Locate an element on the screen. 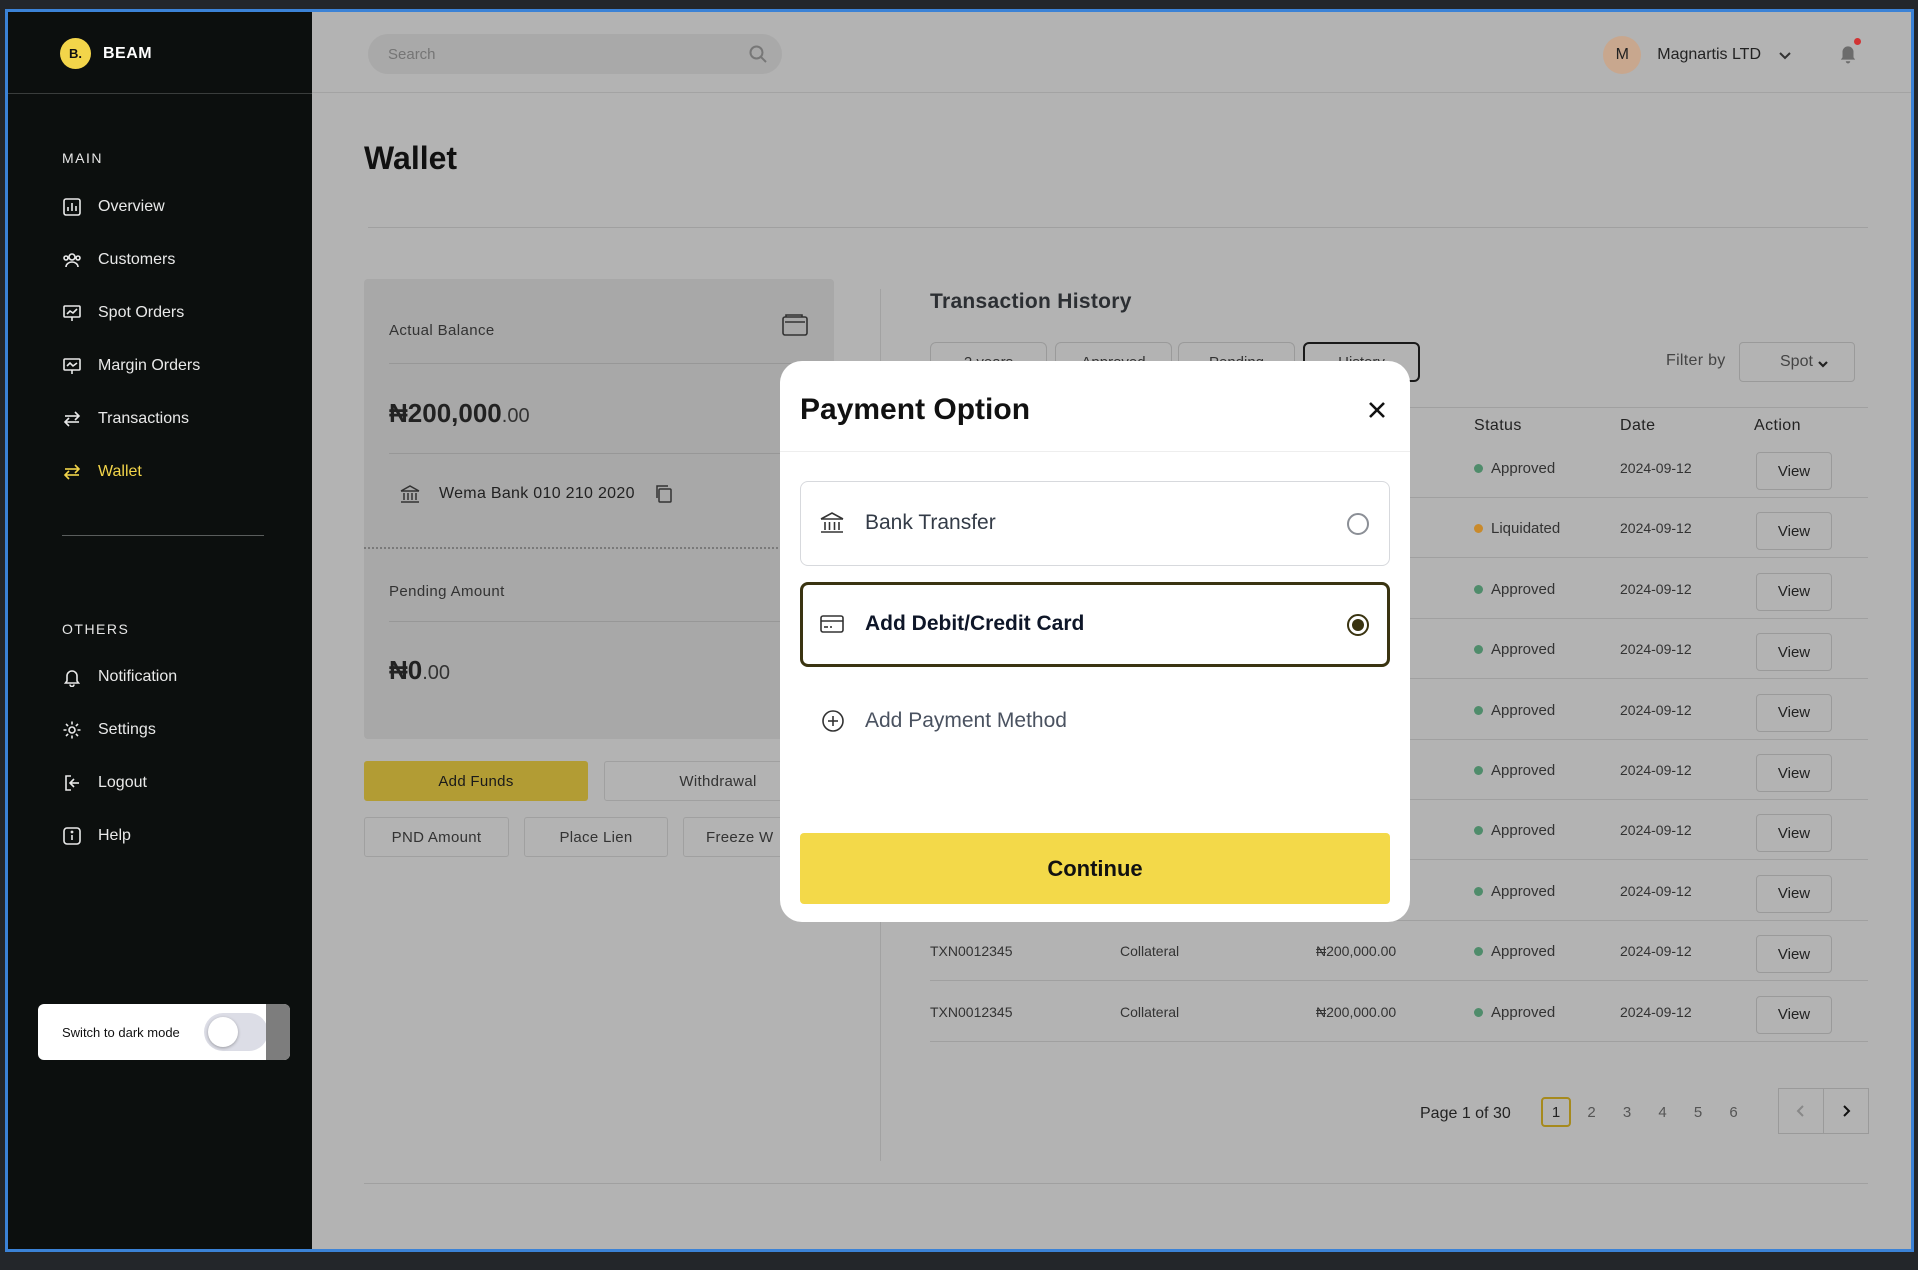 The height and width of the screenshot is (1270, 1918). radio-button is located at coordinates (1358, 524).